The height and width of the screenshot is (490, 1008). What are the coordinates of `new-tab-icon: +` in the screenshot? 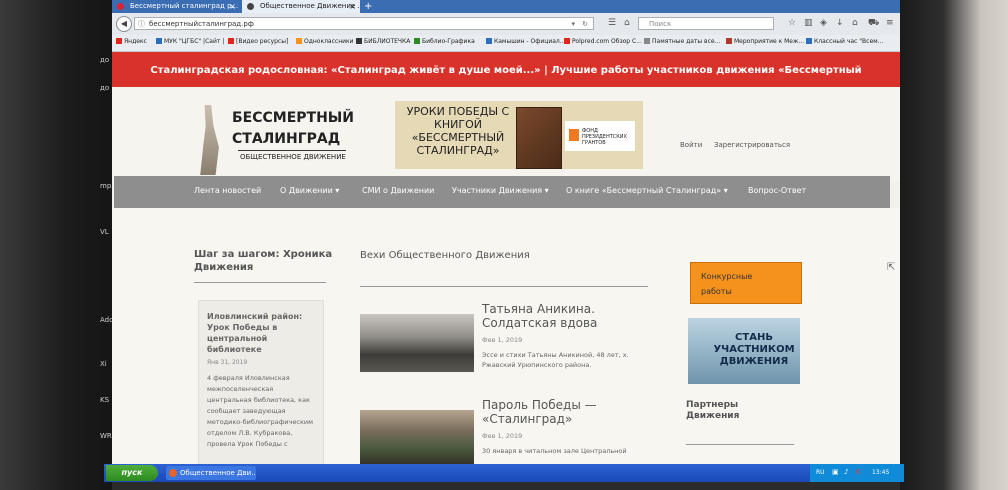 It's located at (368, 6).